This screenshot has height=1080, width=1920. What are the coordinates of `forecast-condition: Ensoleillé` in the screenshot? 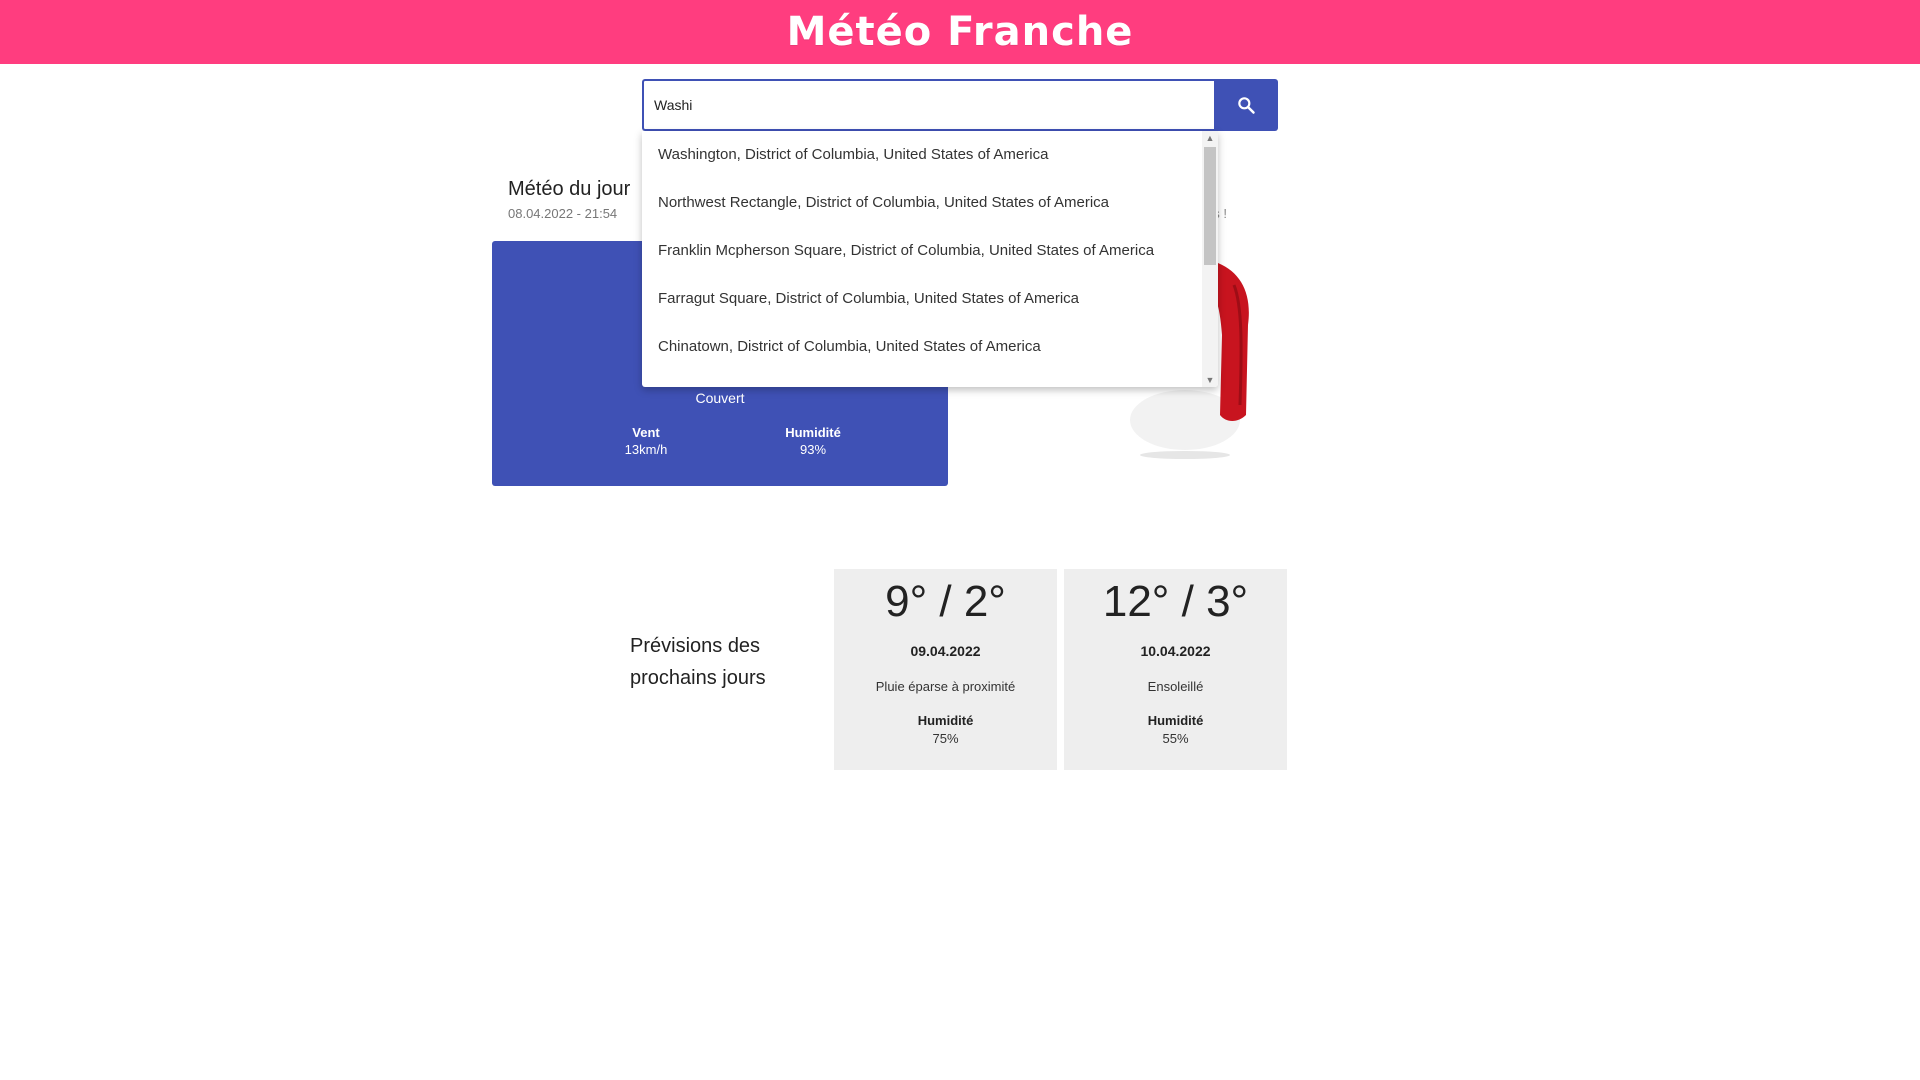 It's located at (1175, 686).